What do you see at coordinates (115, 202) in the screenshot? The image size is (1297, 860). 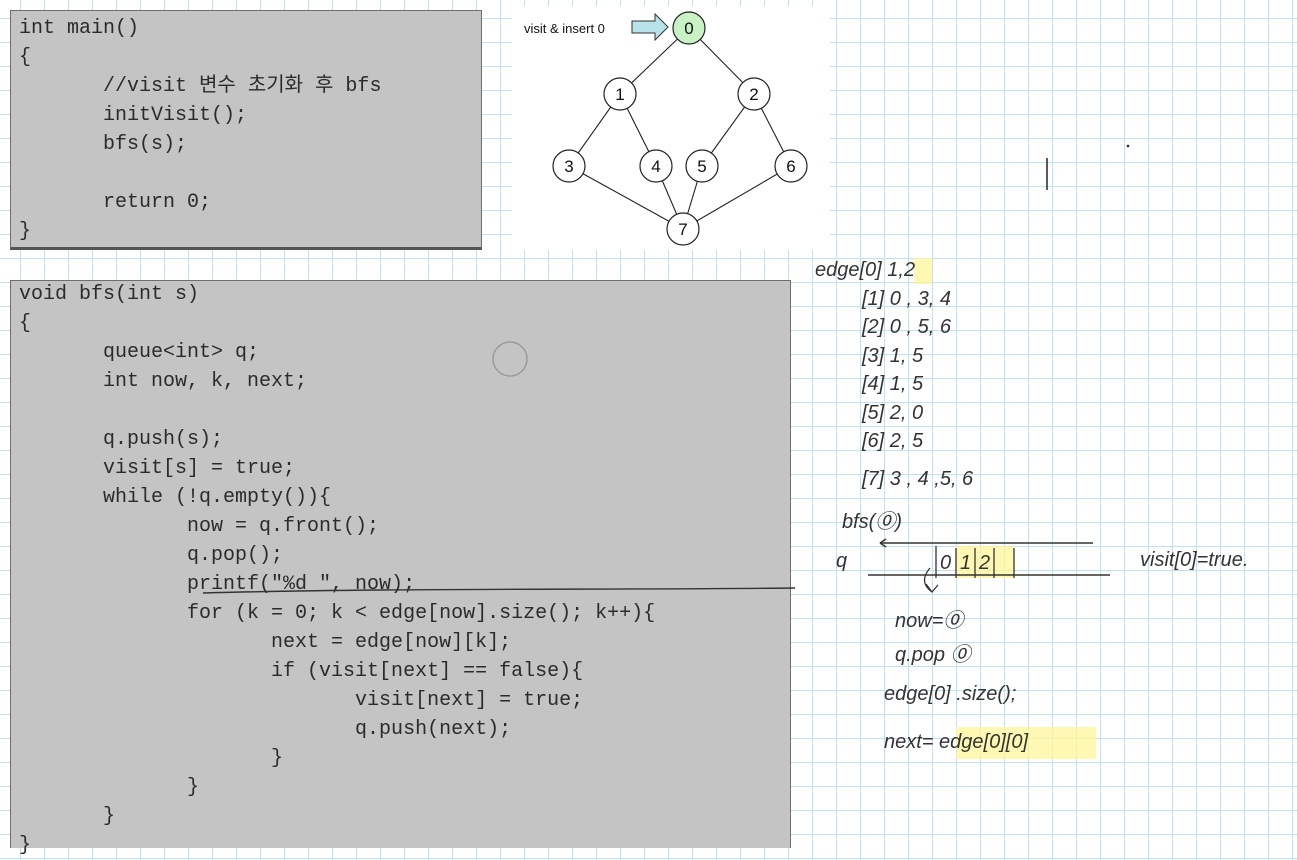 I see `code-line: return 0;` at bounding box center [115, 202].